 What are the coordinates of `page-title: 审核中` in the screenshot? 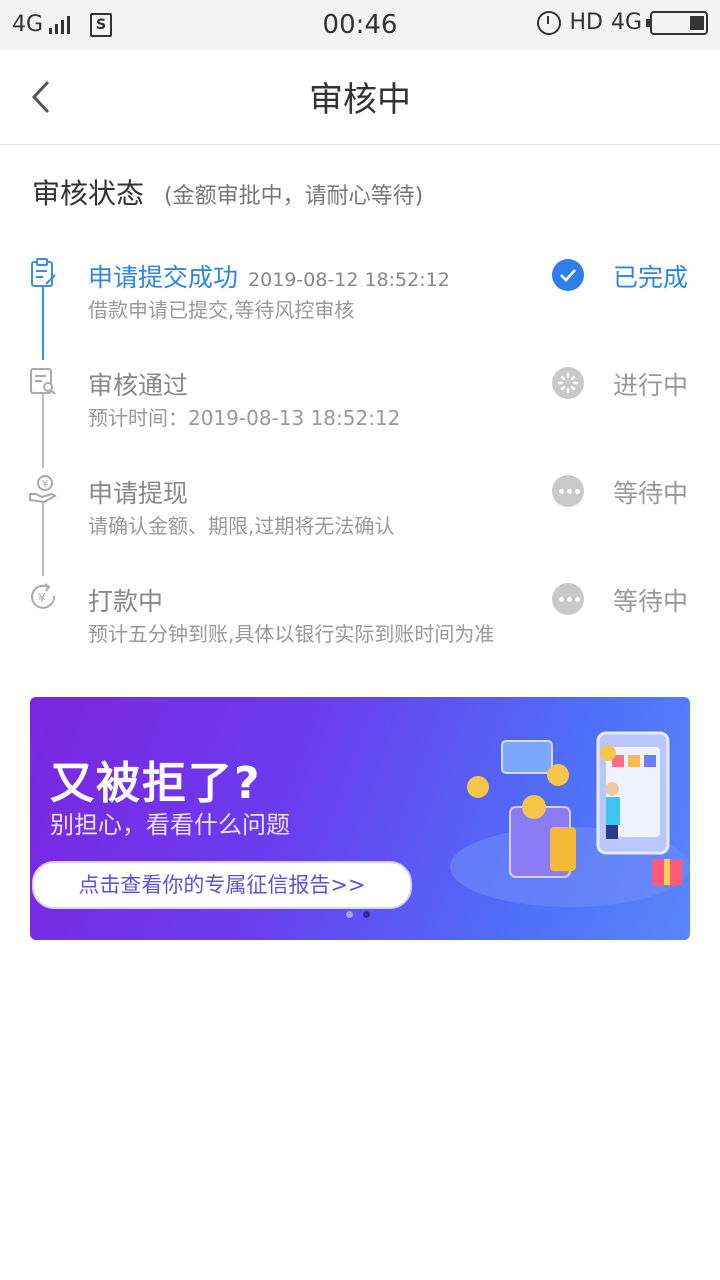 It's located at (360, 100).